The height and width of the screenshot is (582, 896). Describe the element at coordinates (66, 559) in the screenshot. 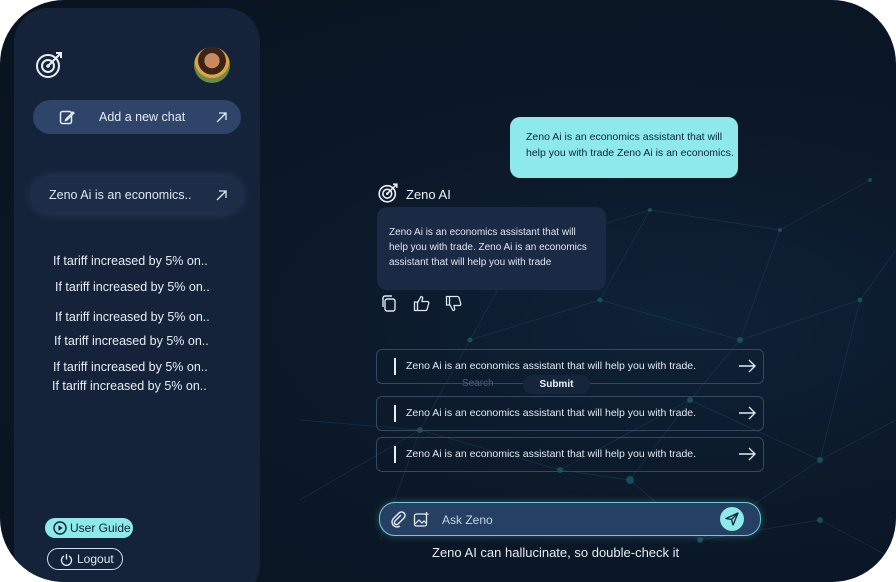

I see `power-icon` at that location.